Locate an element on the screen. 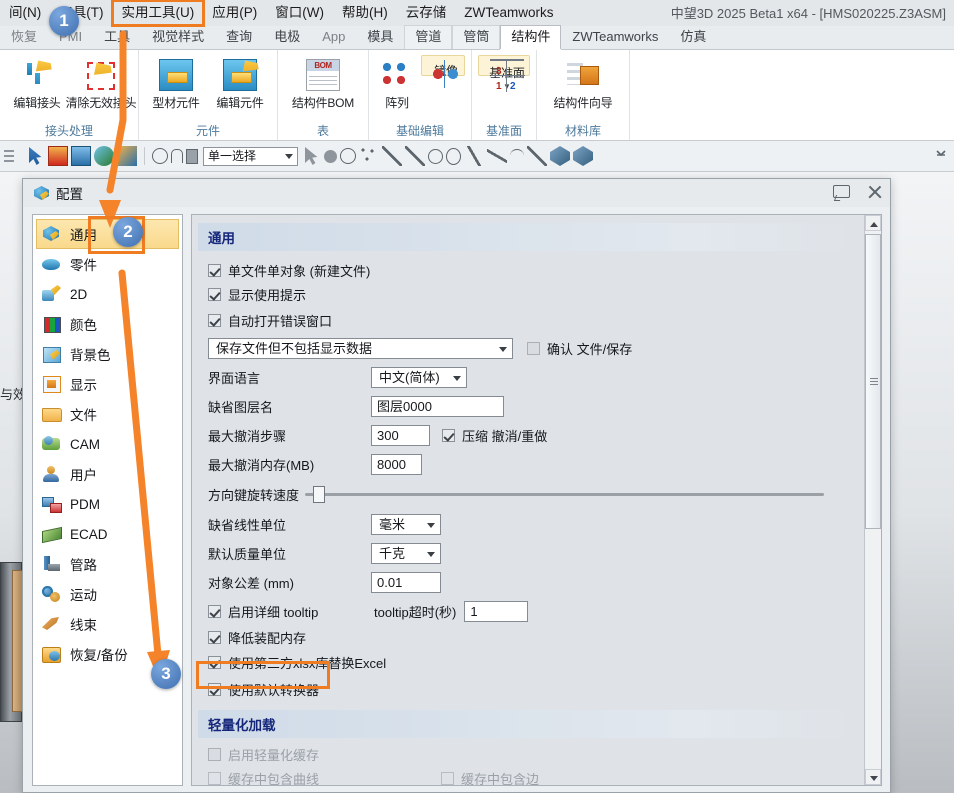 The image size is (954, 793). save-mode-dropdown: 保存文件但不包括显示数据 is located at coordinates (360, 348).